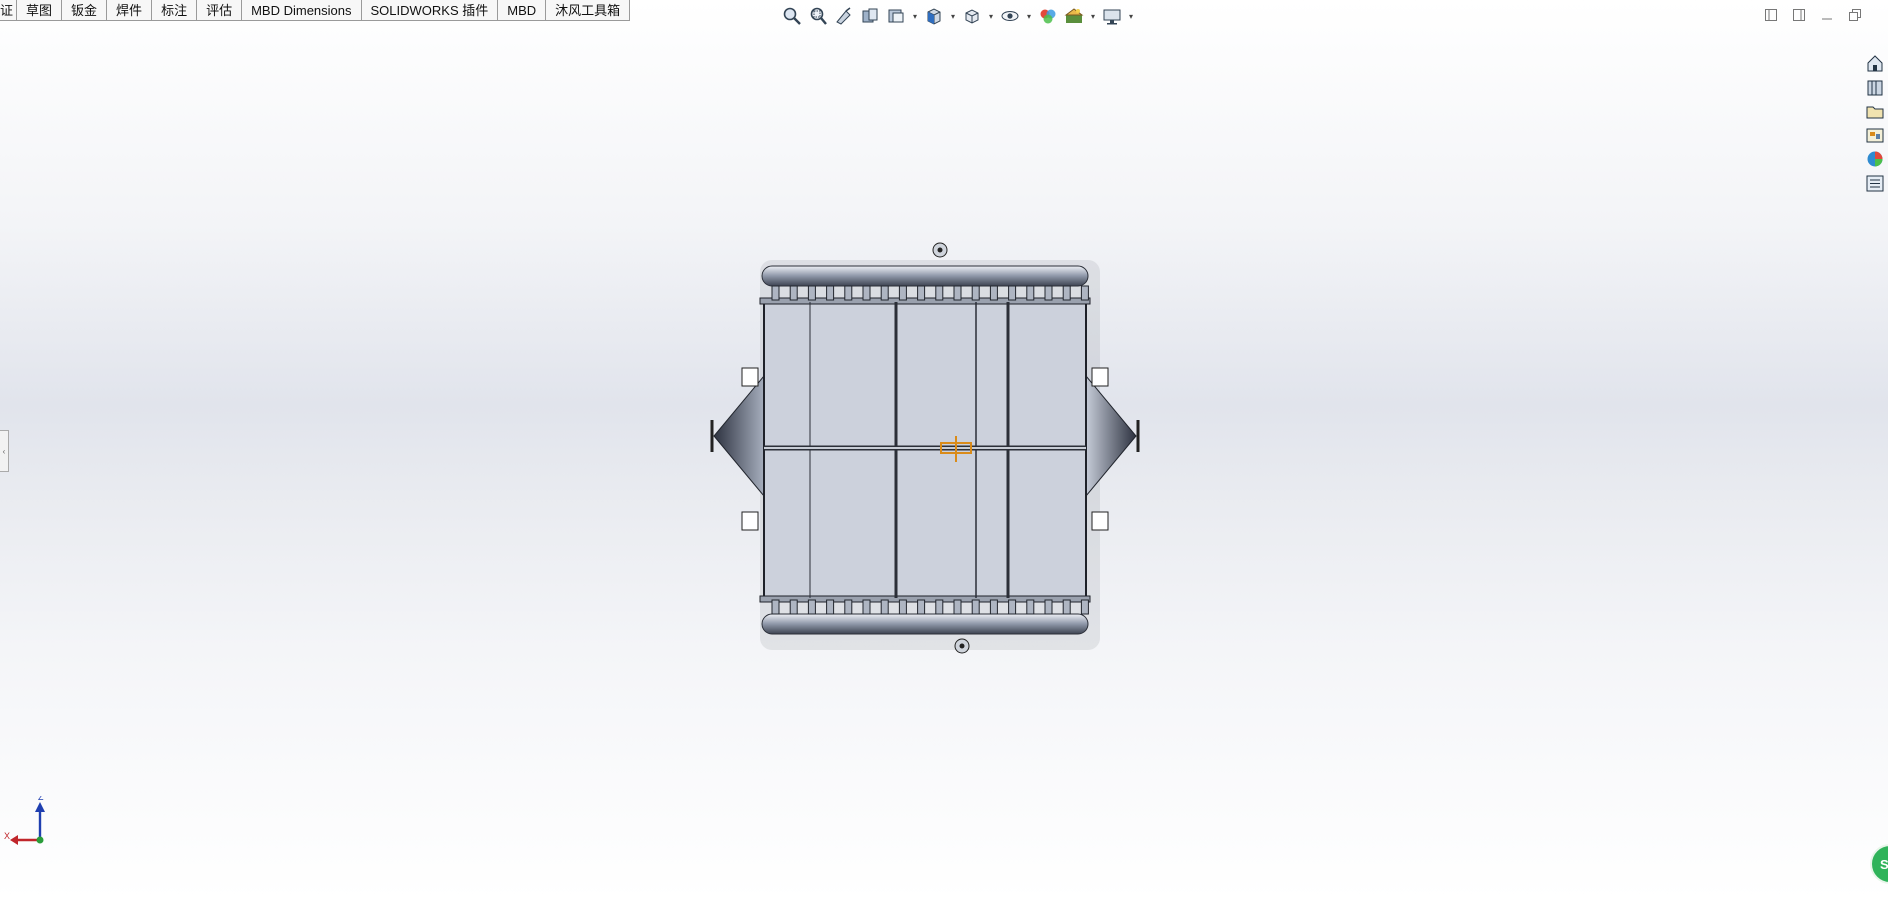 This screenshot has width=1888, height=900. I want to click on design-library-icon, so click(1875, 87).